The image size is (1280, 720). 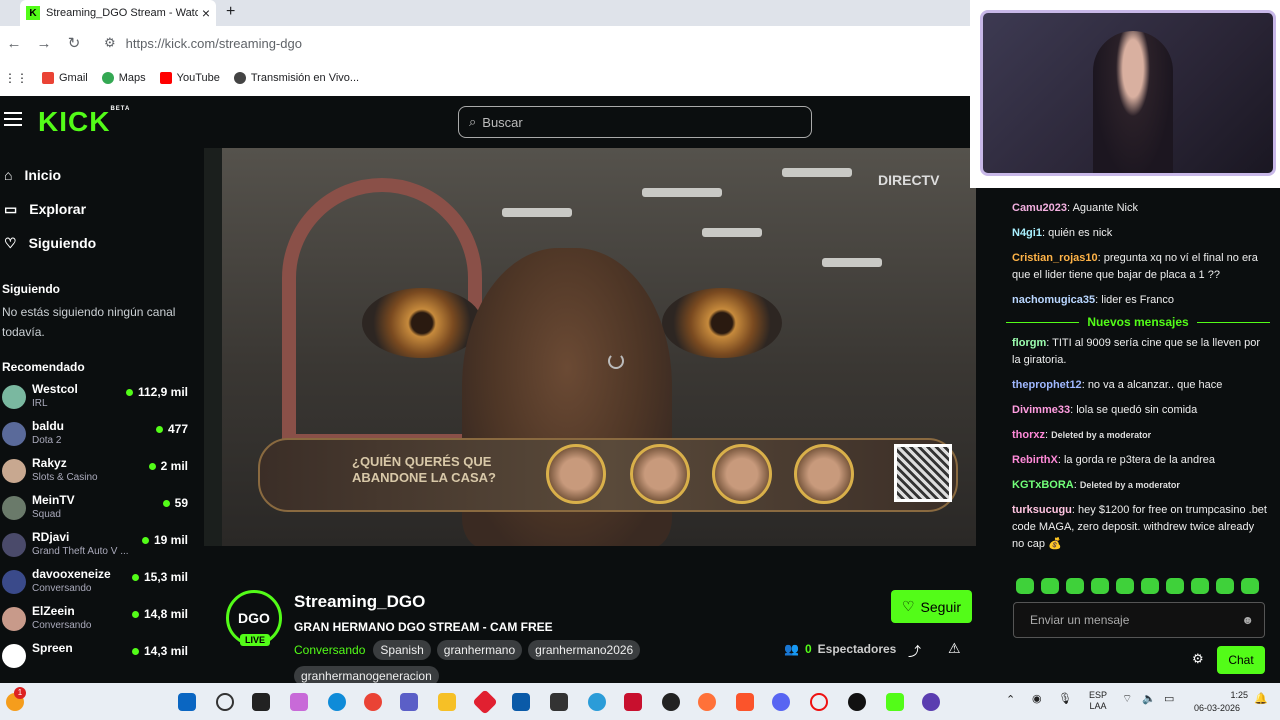 I want to click on file-explorer-icon, so click(x=447, y=702).